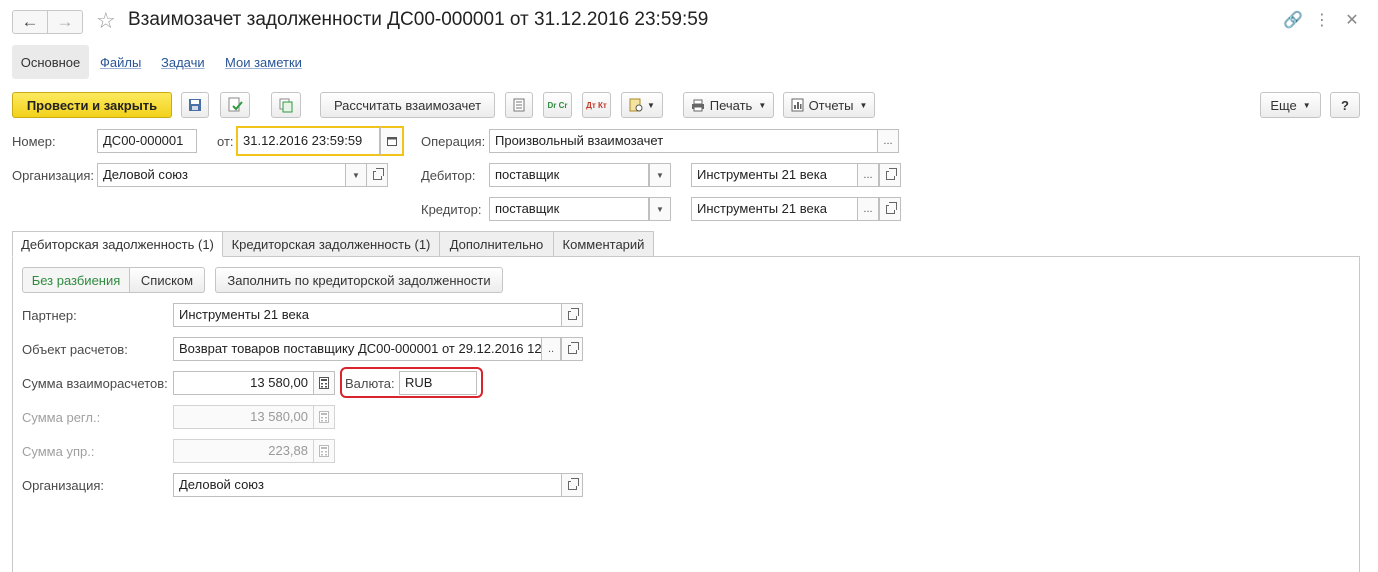 This screenshot has height=572, width=1378. I want to click on calendar-button, so click(392, 141).